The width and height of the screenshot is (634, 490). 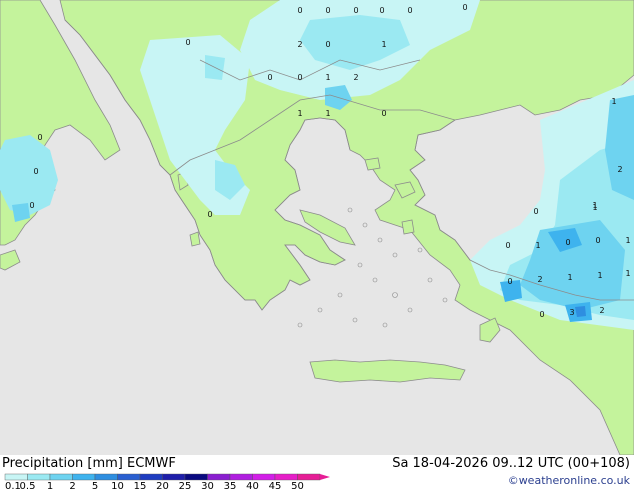 What do you see at coordinates (408, 227) in the screenshot?
I see `chios-island` at bounding box center [408, 227].